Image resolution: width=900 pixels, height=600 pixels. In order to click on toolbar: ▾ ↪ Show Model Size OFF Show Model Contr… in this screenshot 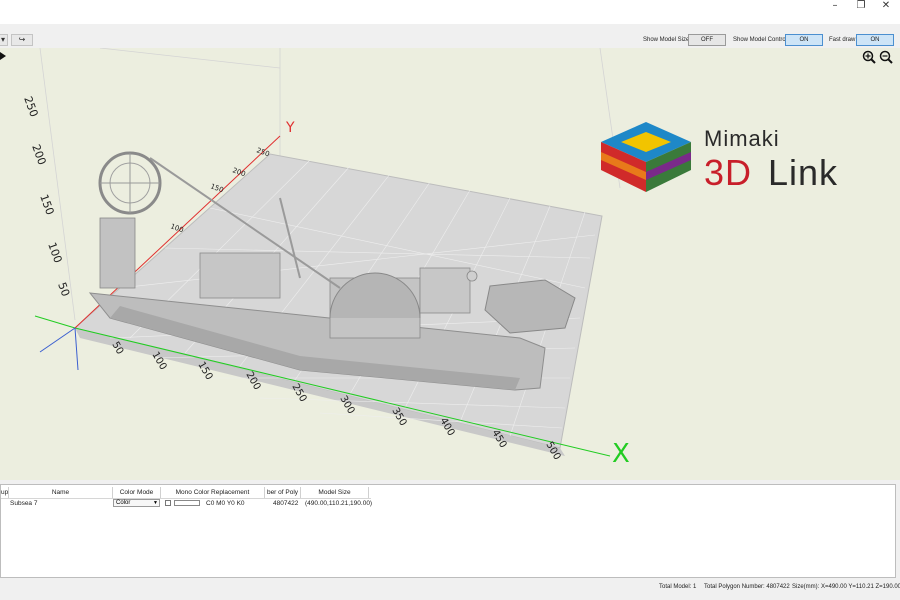, I will do `click(450, 40)`.